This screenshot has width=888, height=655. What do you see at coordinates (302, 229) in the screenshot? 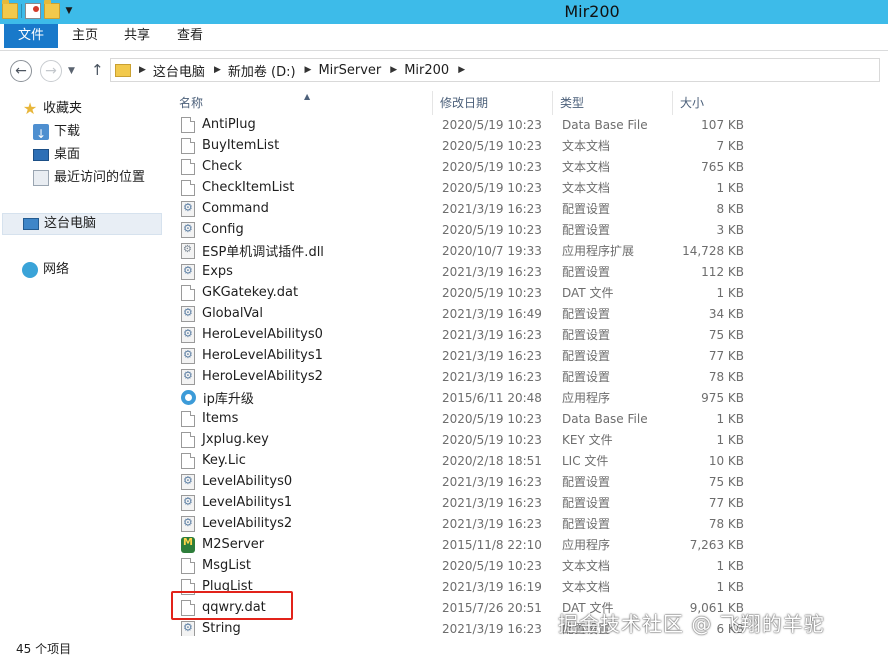
I see `file-name-cell: Config` at bounding box center [302, 229].